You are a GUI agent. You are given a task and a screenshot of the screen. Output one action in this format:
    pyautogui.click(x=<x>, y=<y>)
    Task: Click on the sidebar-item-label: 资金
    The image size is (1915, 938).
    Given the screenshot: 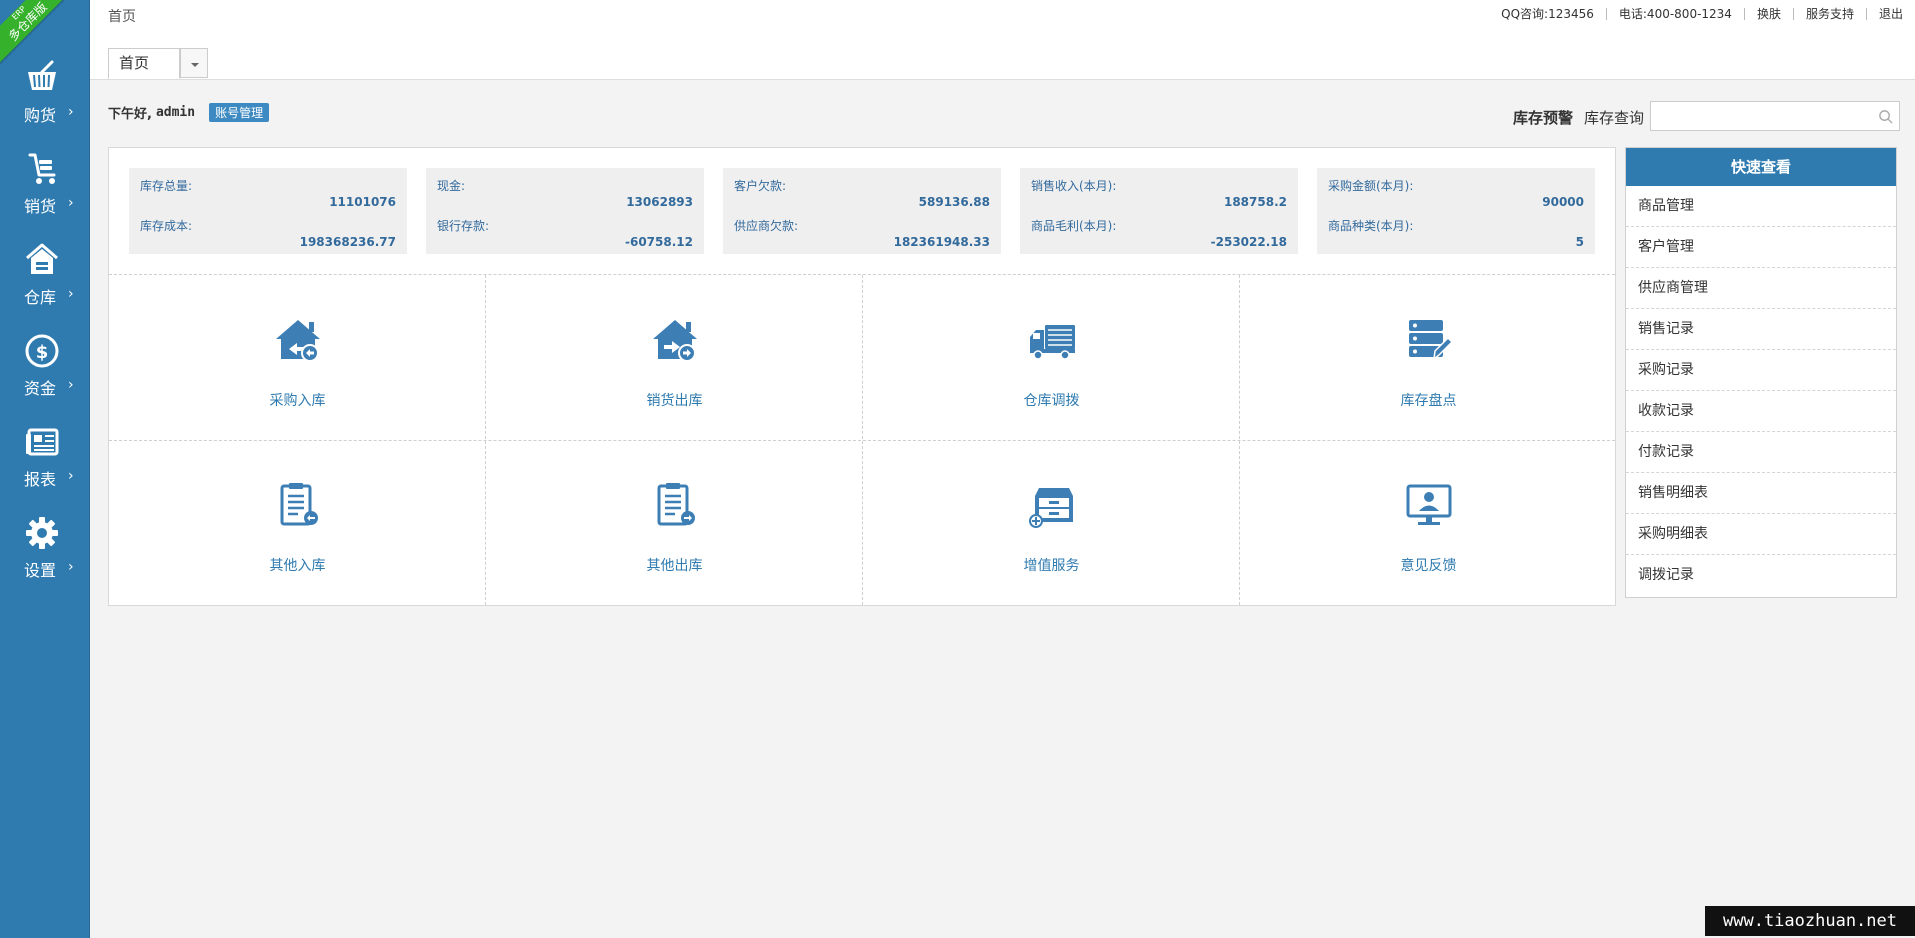 What is the action you would take?
    pyautogui.click(x=40, y=388)
    